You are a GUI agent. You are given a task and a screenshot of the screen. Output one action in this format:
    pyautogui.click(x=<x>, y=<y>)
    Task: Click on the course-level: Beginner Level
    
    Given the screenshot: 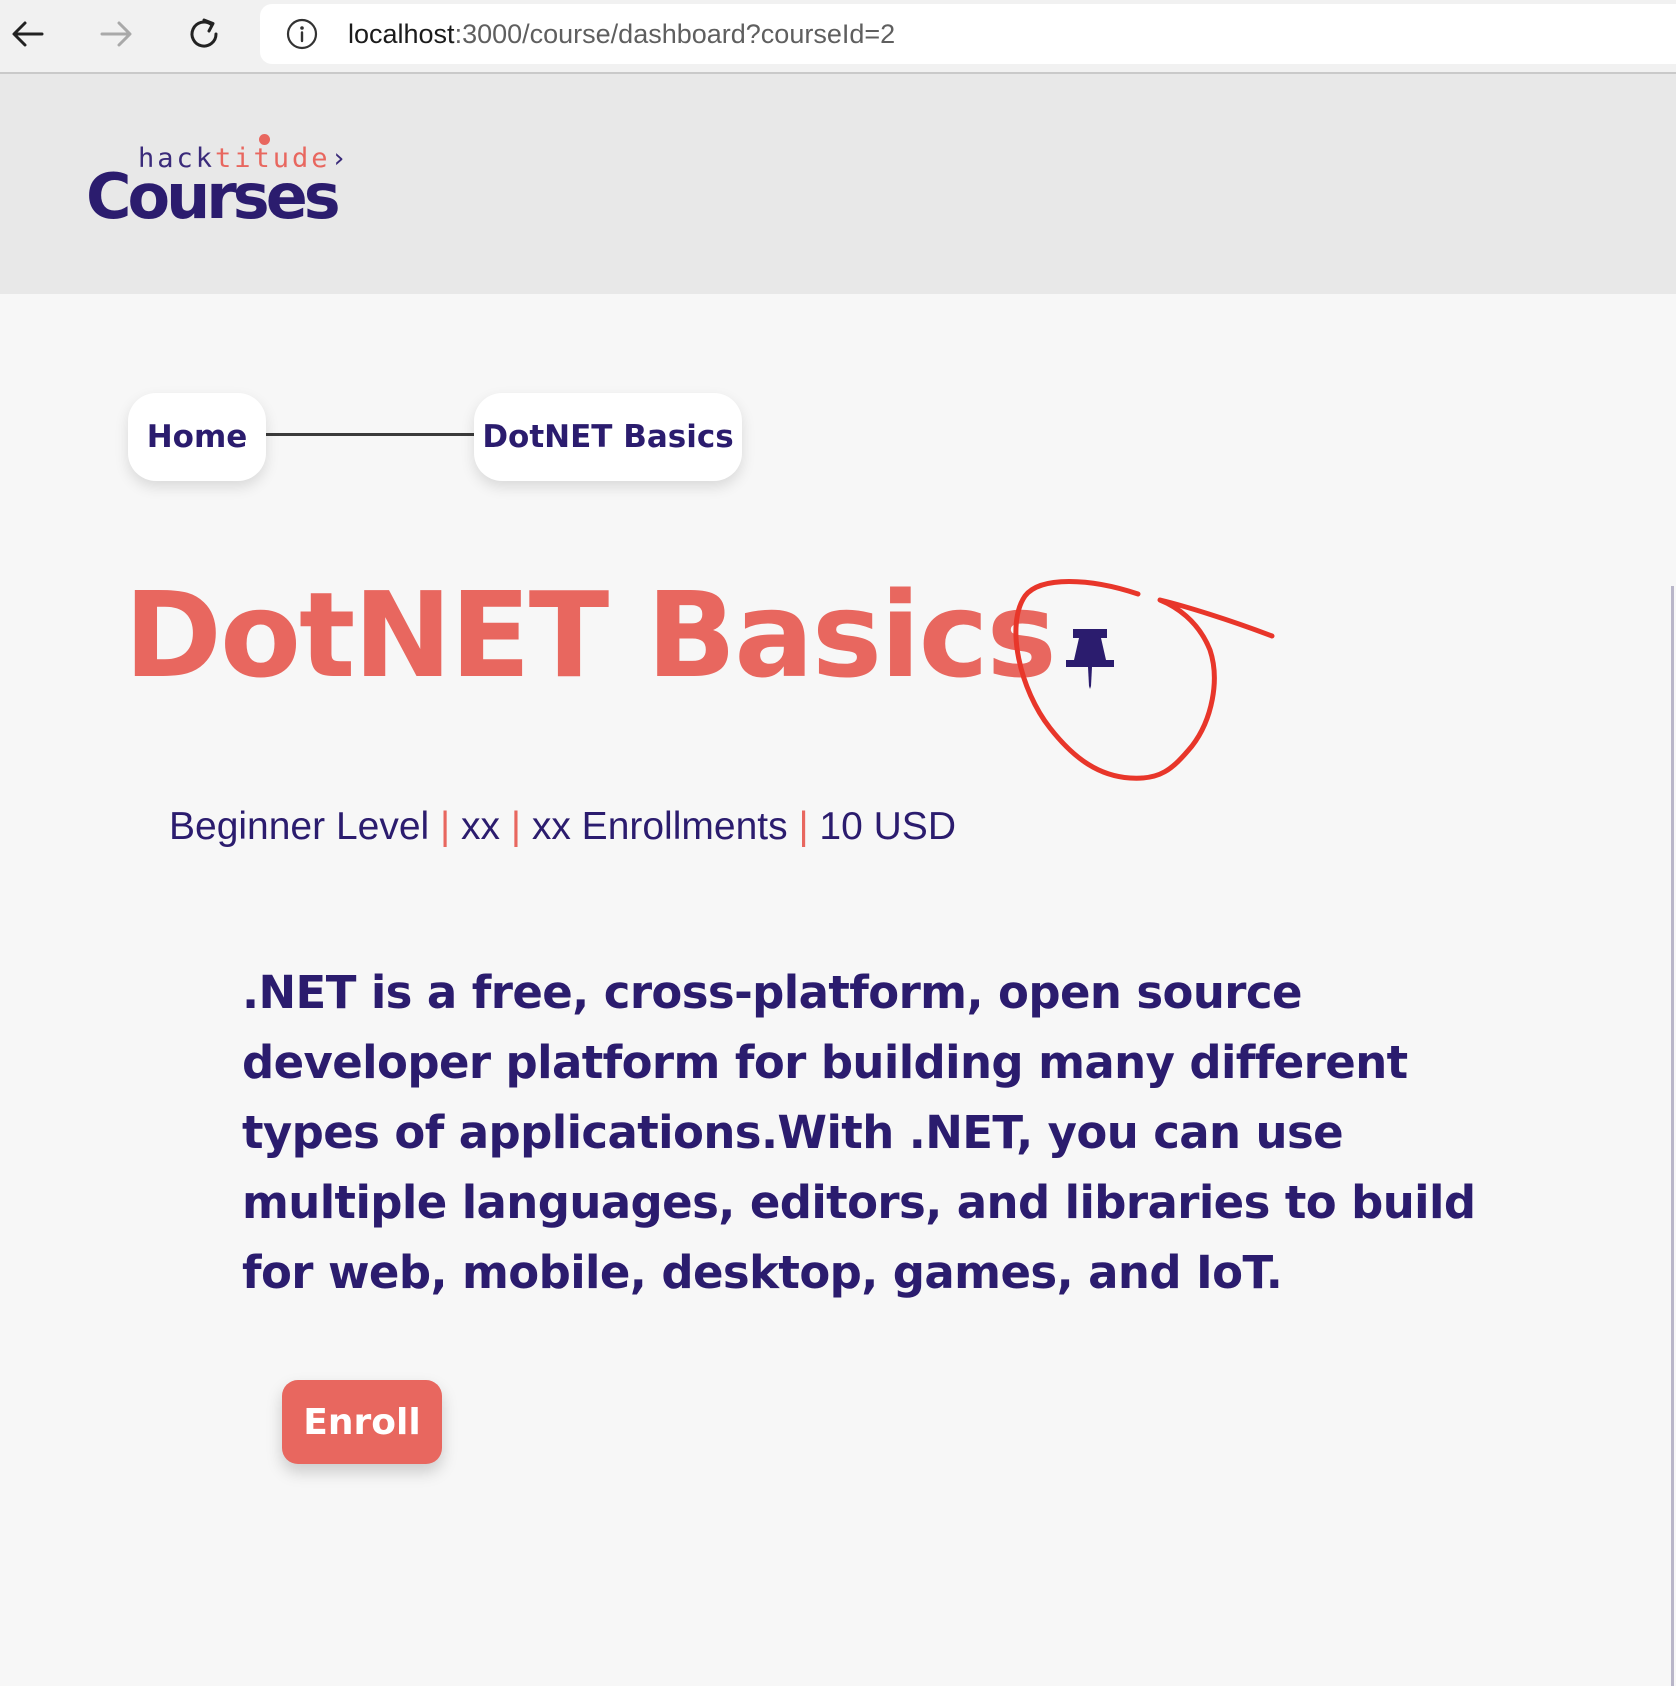 What is the action you would take?
    pyautogui.click(x=299, y=826)
    